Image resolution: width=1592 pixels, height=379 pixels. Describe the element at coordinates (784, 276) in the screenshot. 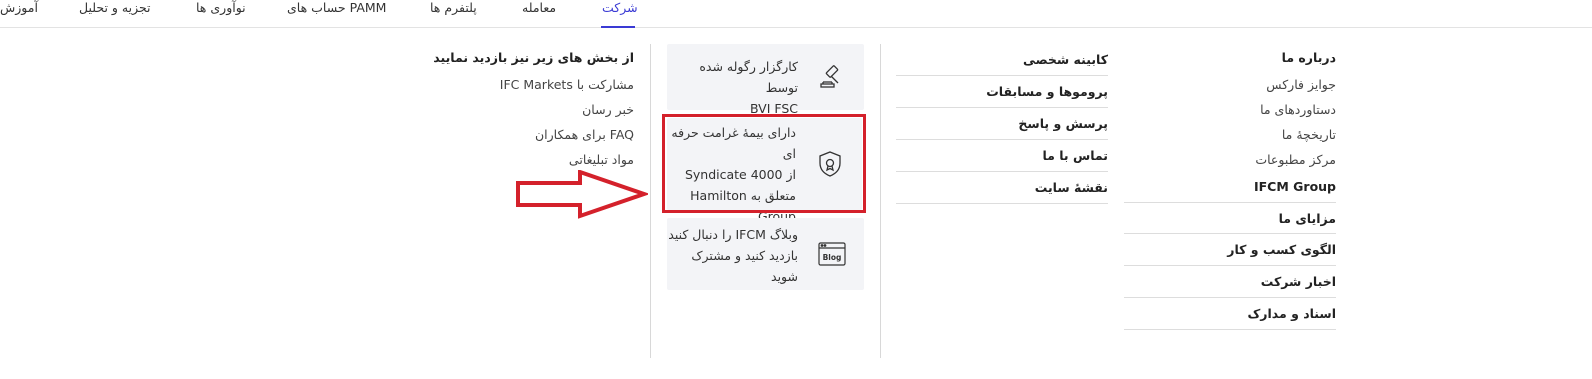

I see `blog-card-line: شوید` at that location.